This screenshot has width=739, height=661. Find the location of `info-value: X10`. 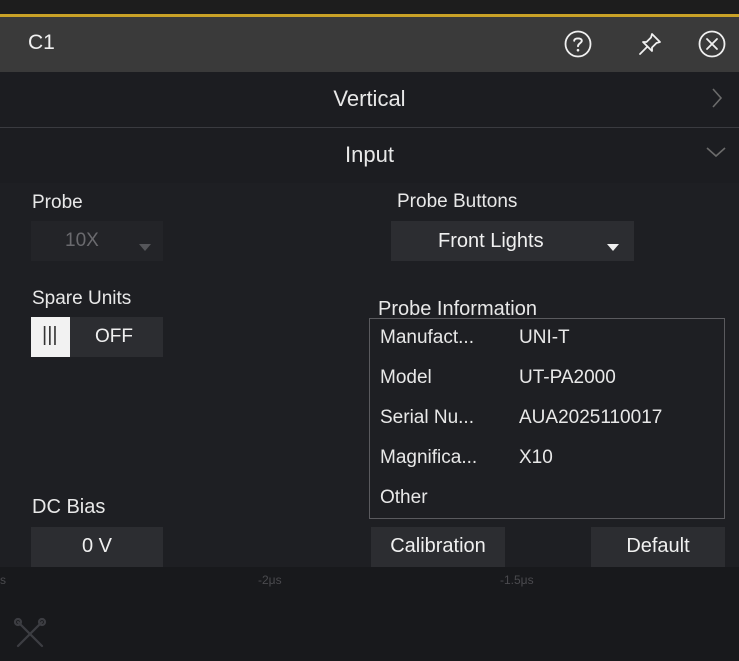

info-value: X10 is located at coordinates (536, 457).